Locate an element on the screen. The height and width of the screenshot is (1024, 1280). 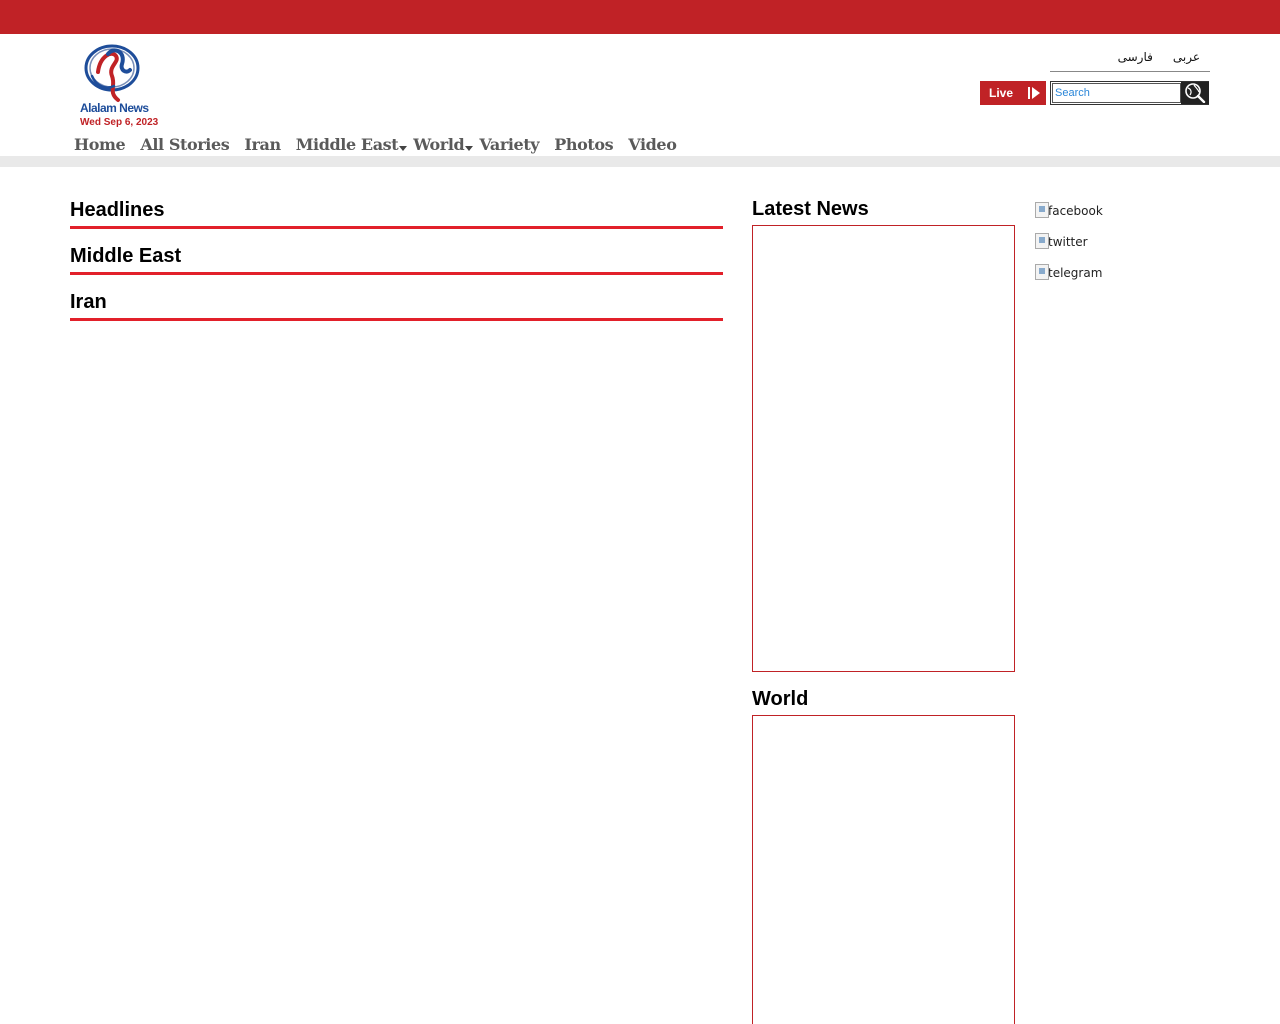
section-title: Middle East is located at coordinates (396, 256).